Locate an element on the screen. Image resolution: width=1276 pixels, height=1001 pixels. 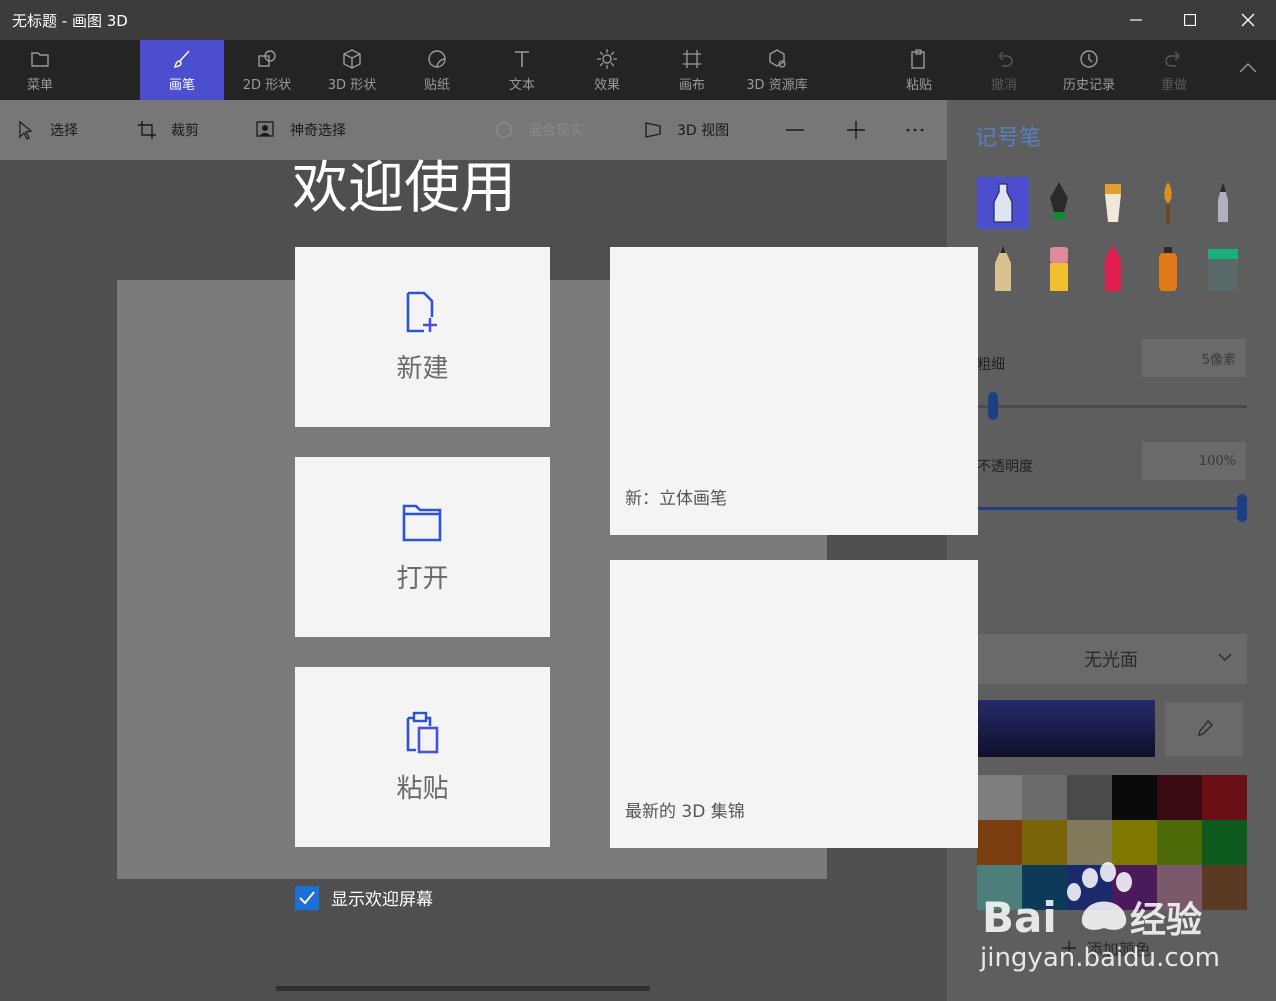
pixel-pen-icon is located at coordinates (1223, 202).